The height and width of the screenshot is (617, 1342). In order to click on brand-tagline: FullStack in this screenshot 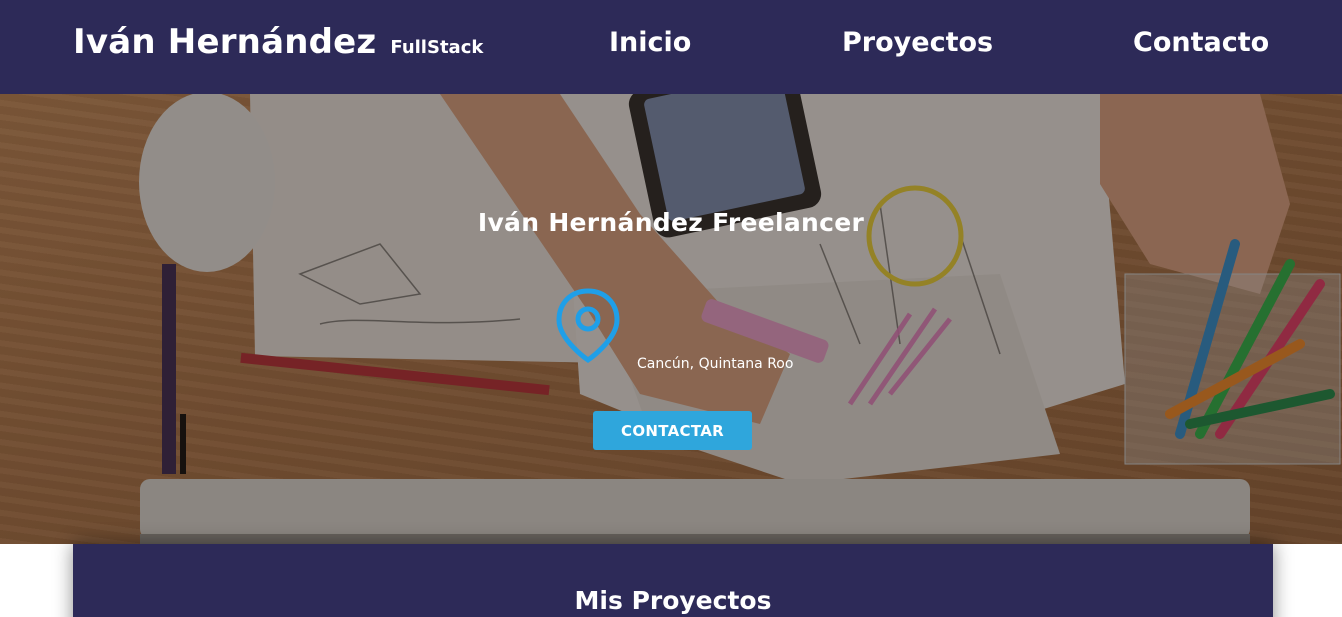, I will do `click(437, 47)`.